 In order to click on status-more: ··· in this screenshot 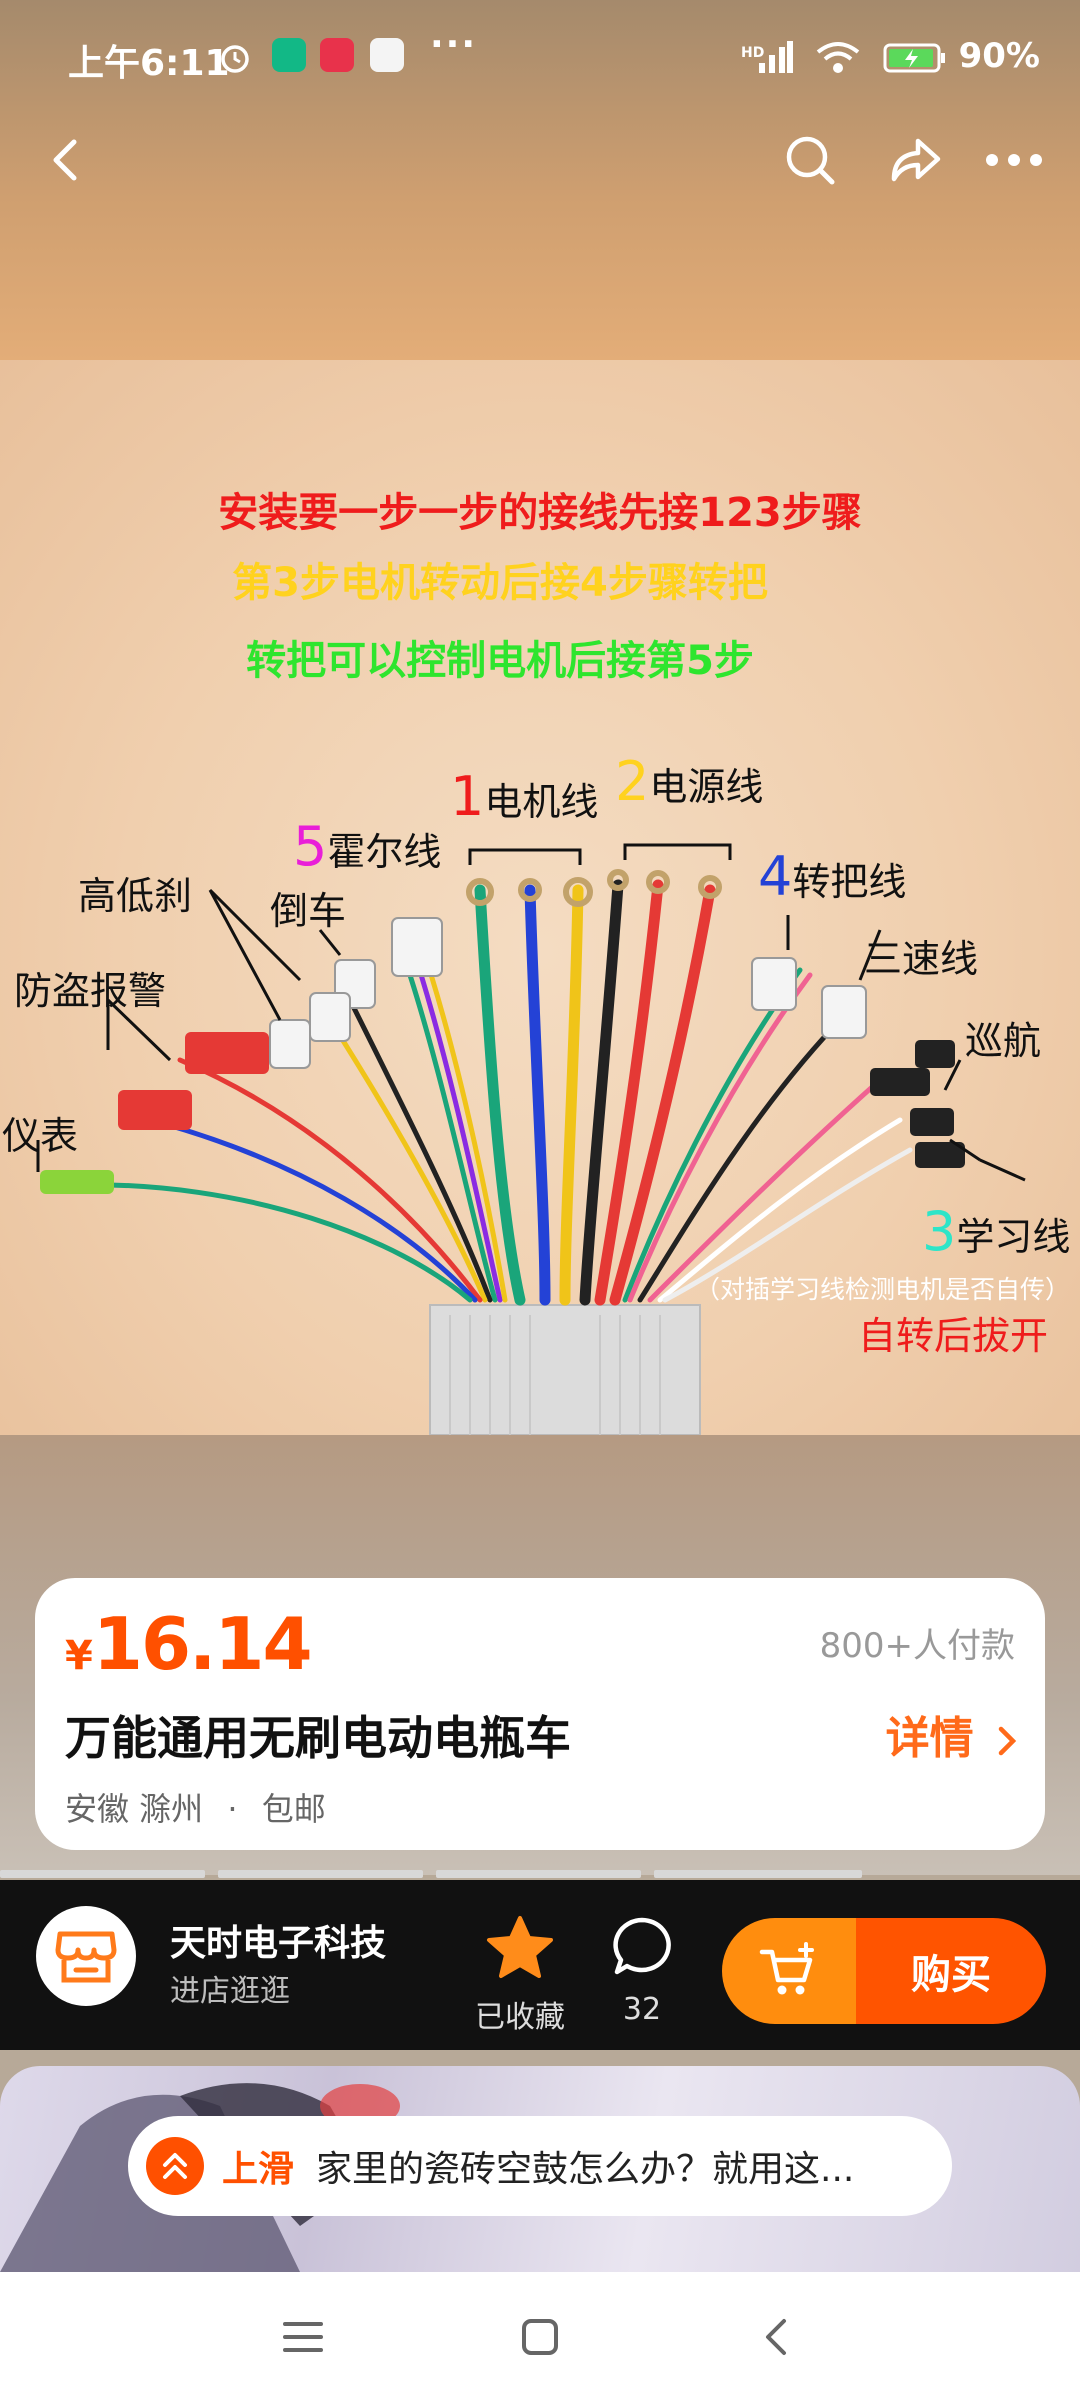, I will do `click(454, 44)`.